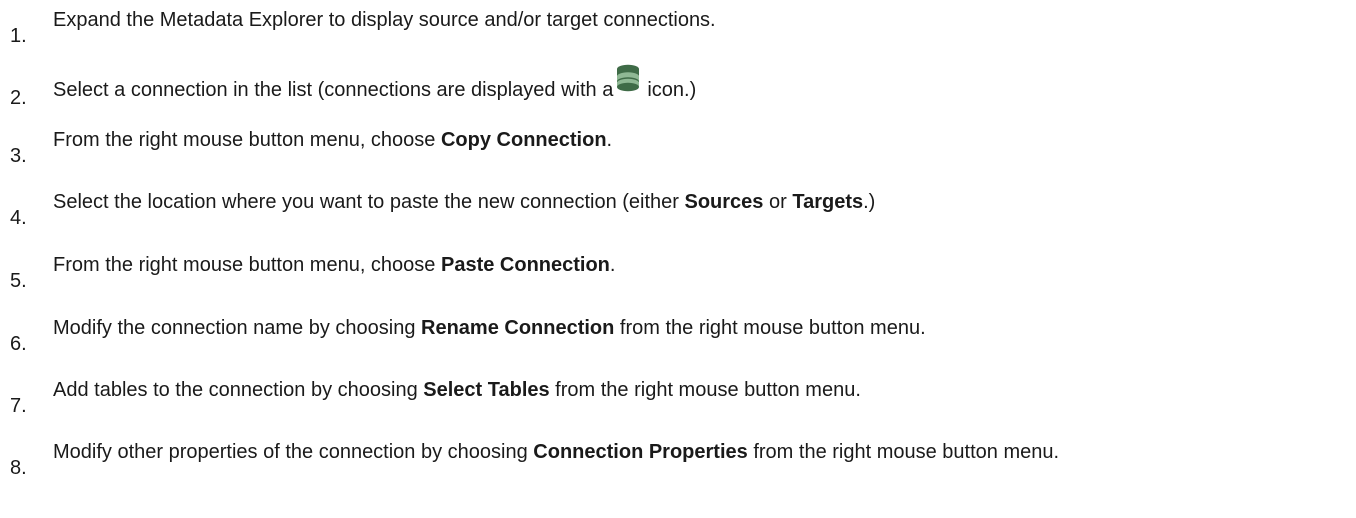 Image resolution: width=1356 pixels, height=518 pixels. Describe the element at coordinates (486, 390) in the screenshot. I see `ui-term-bold: Select Tables` at that location.